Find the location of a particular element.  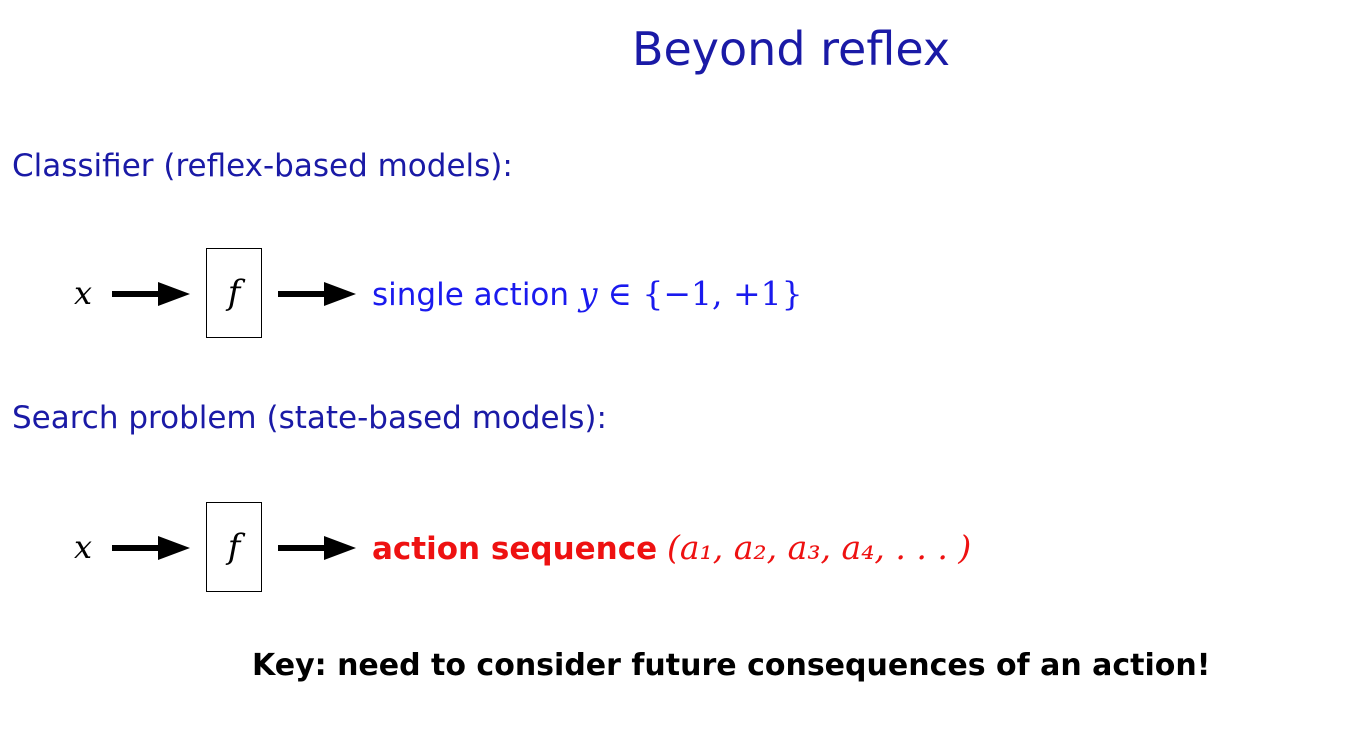

output-variable: y is located at coordinates (588, 293).